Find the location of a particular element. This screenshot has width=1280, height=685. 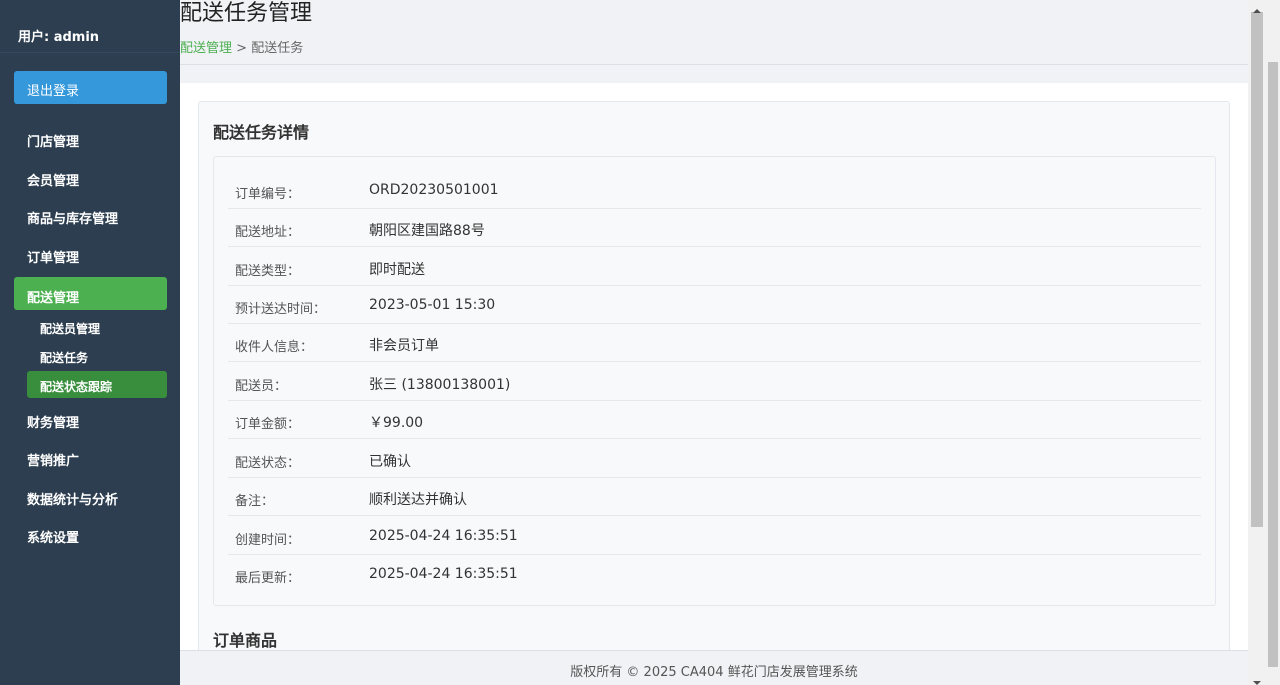

row-label: 配送状态： is located at coordinates (268, 463).